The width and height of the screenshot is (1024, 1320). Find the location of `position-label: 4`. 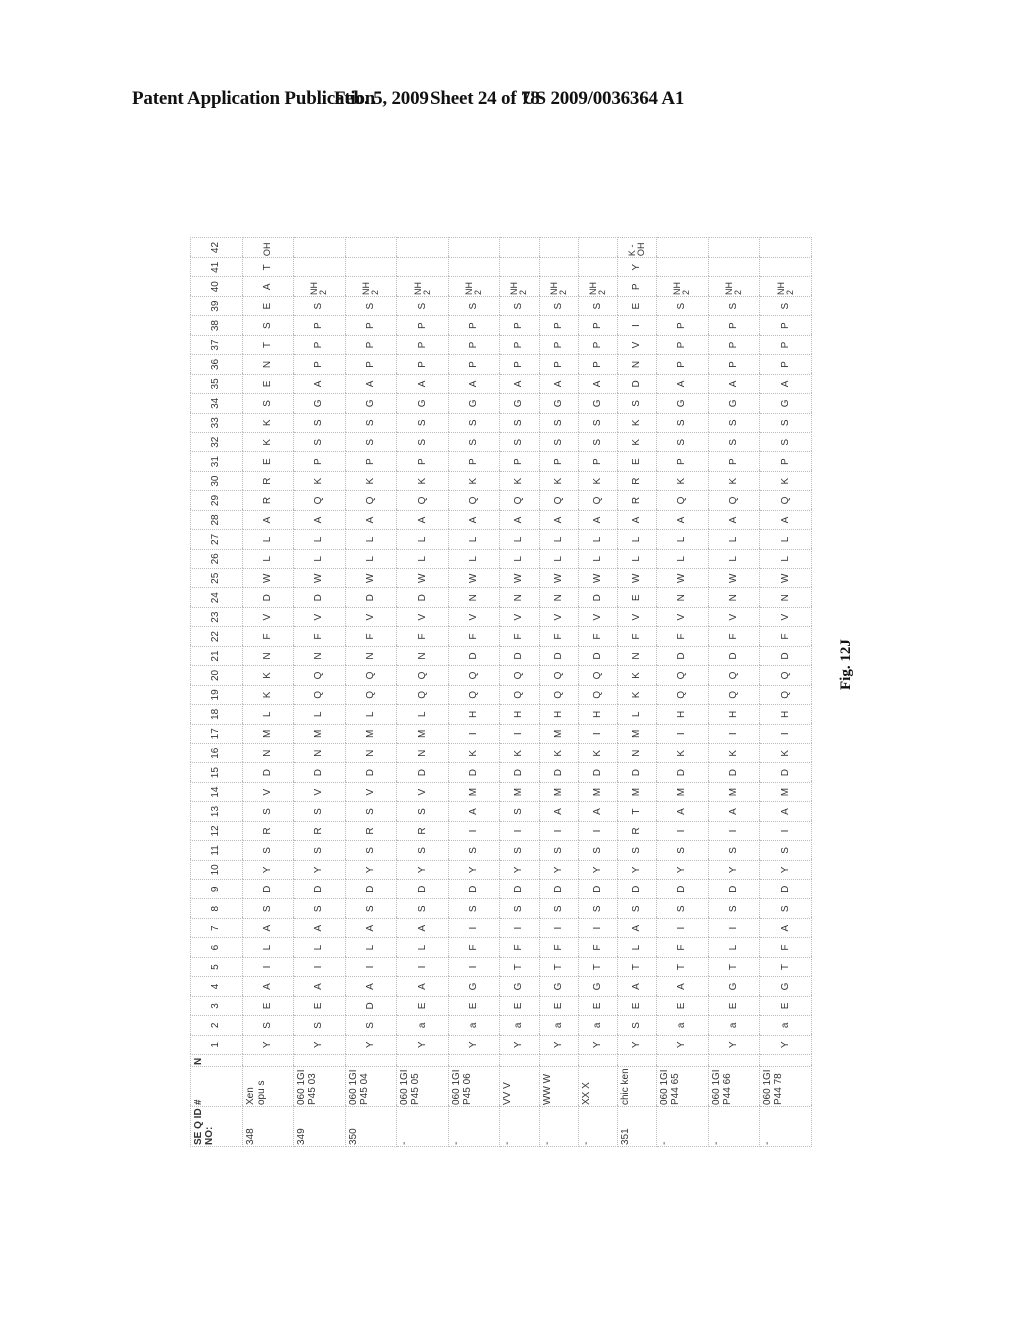

position-label: 4 is located at coordinates (216, 986).